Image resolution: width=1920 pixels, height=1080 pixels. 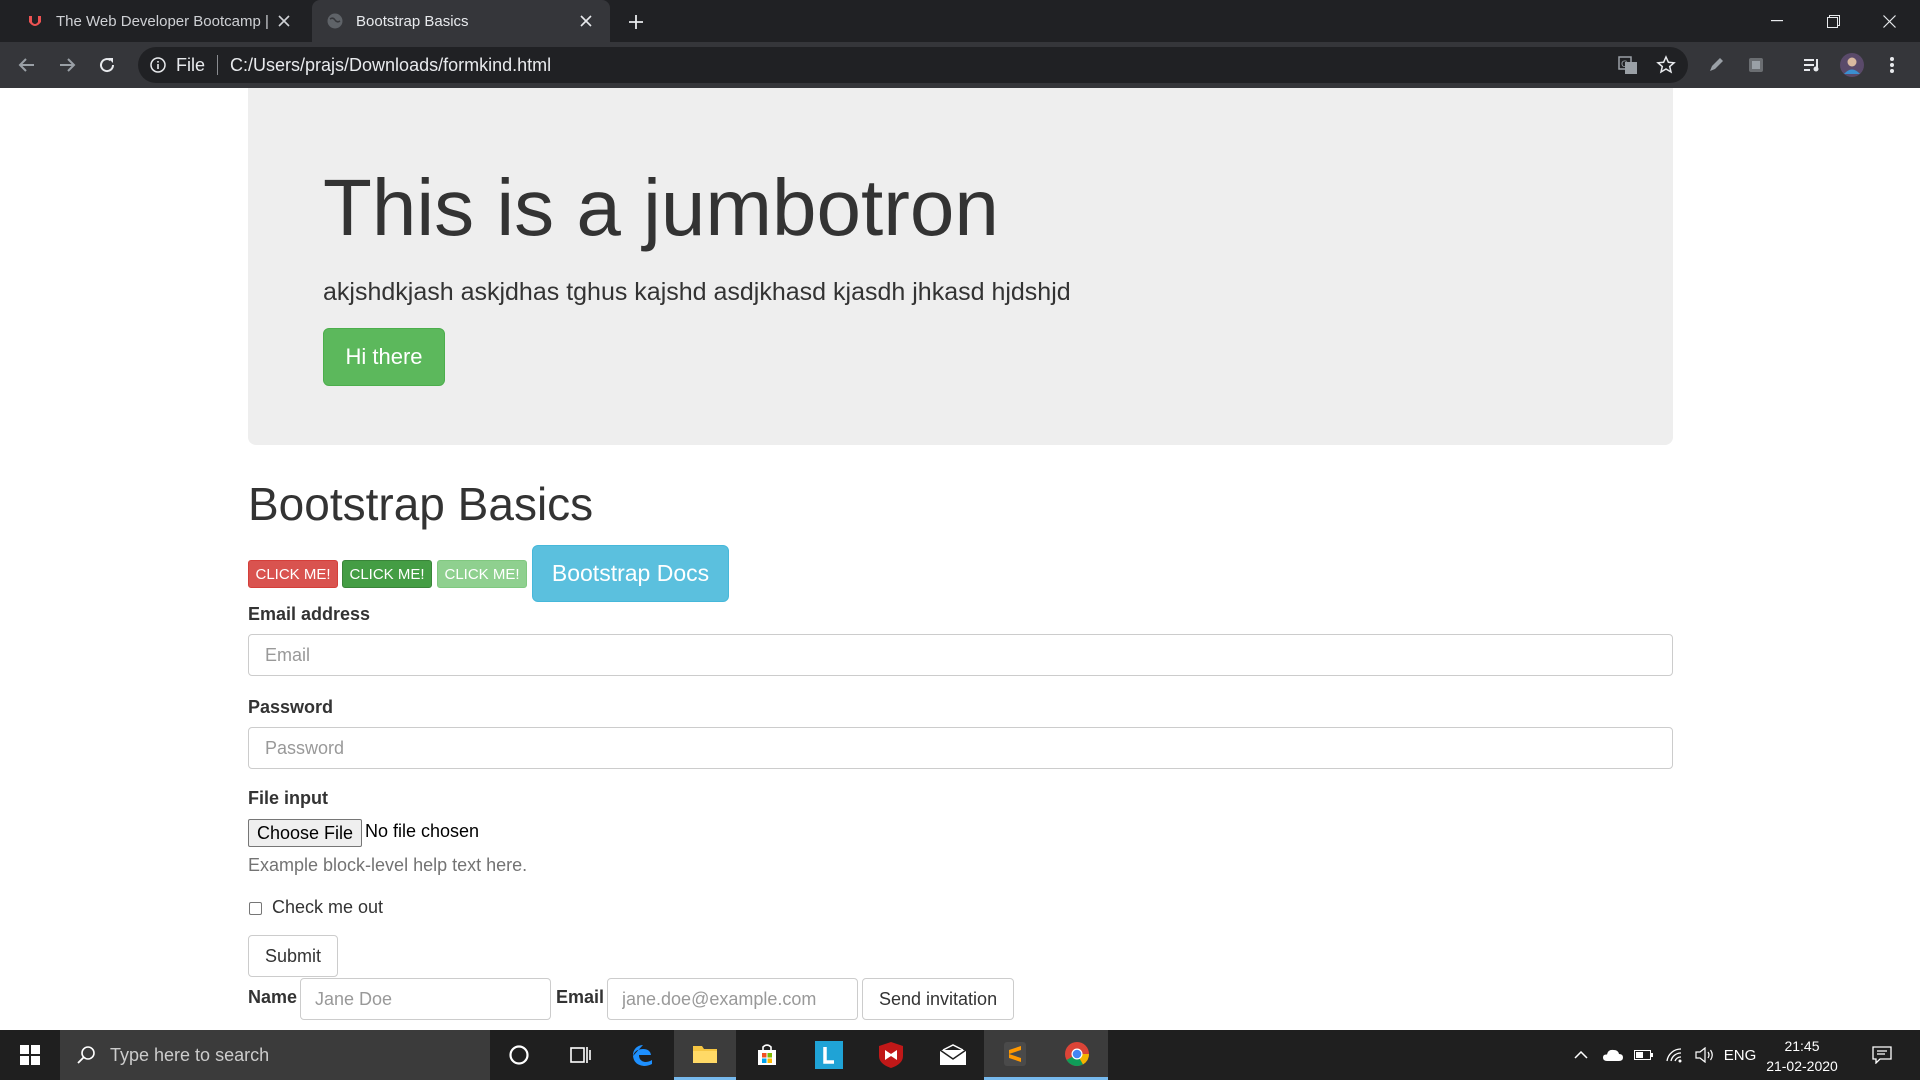 I want to click on check-me-out-checkbox, so click(x=255, y=908).